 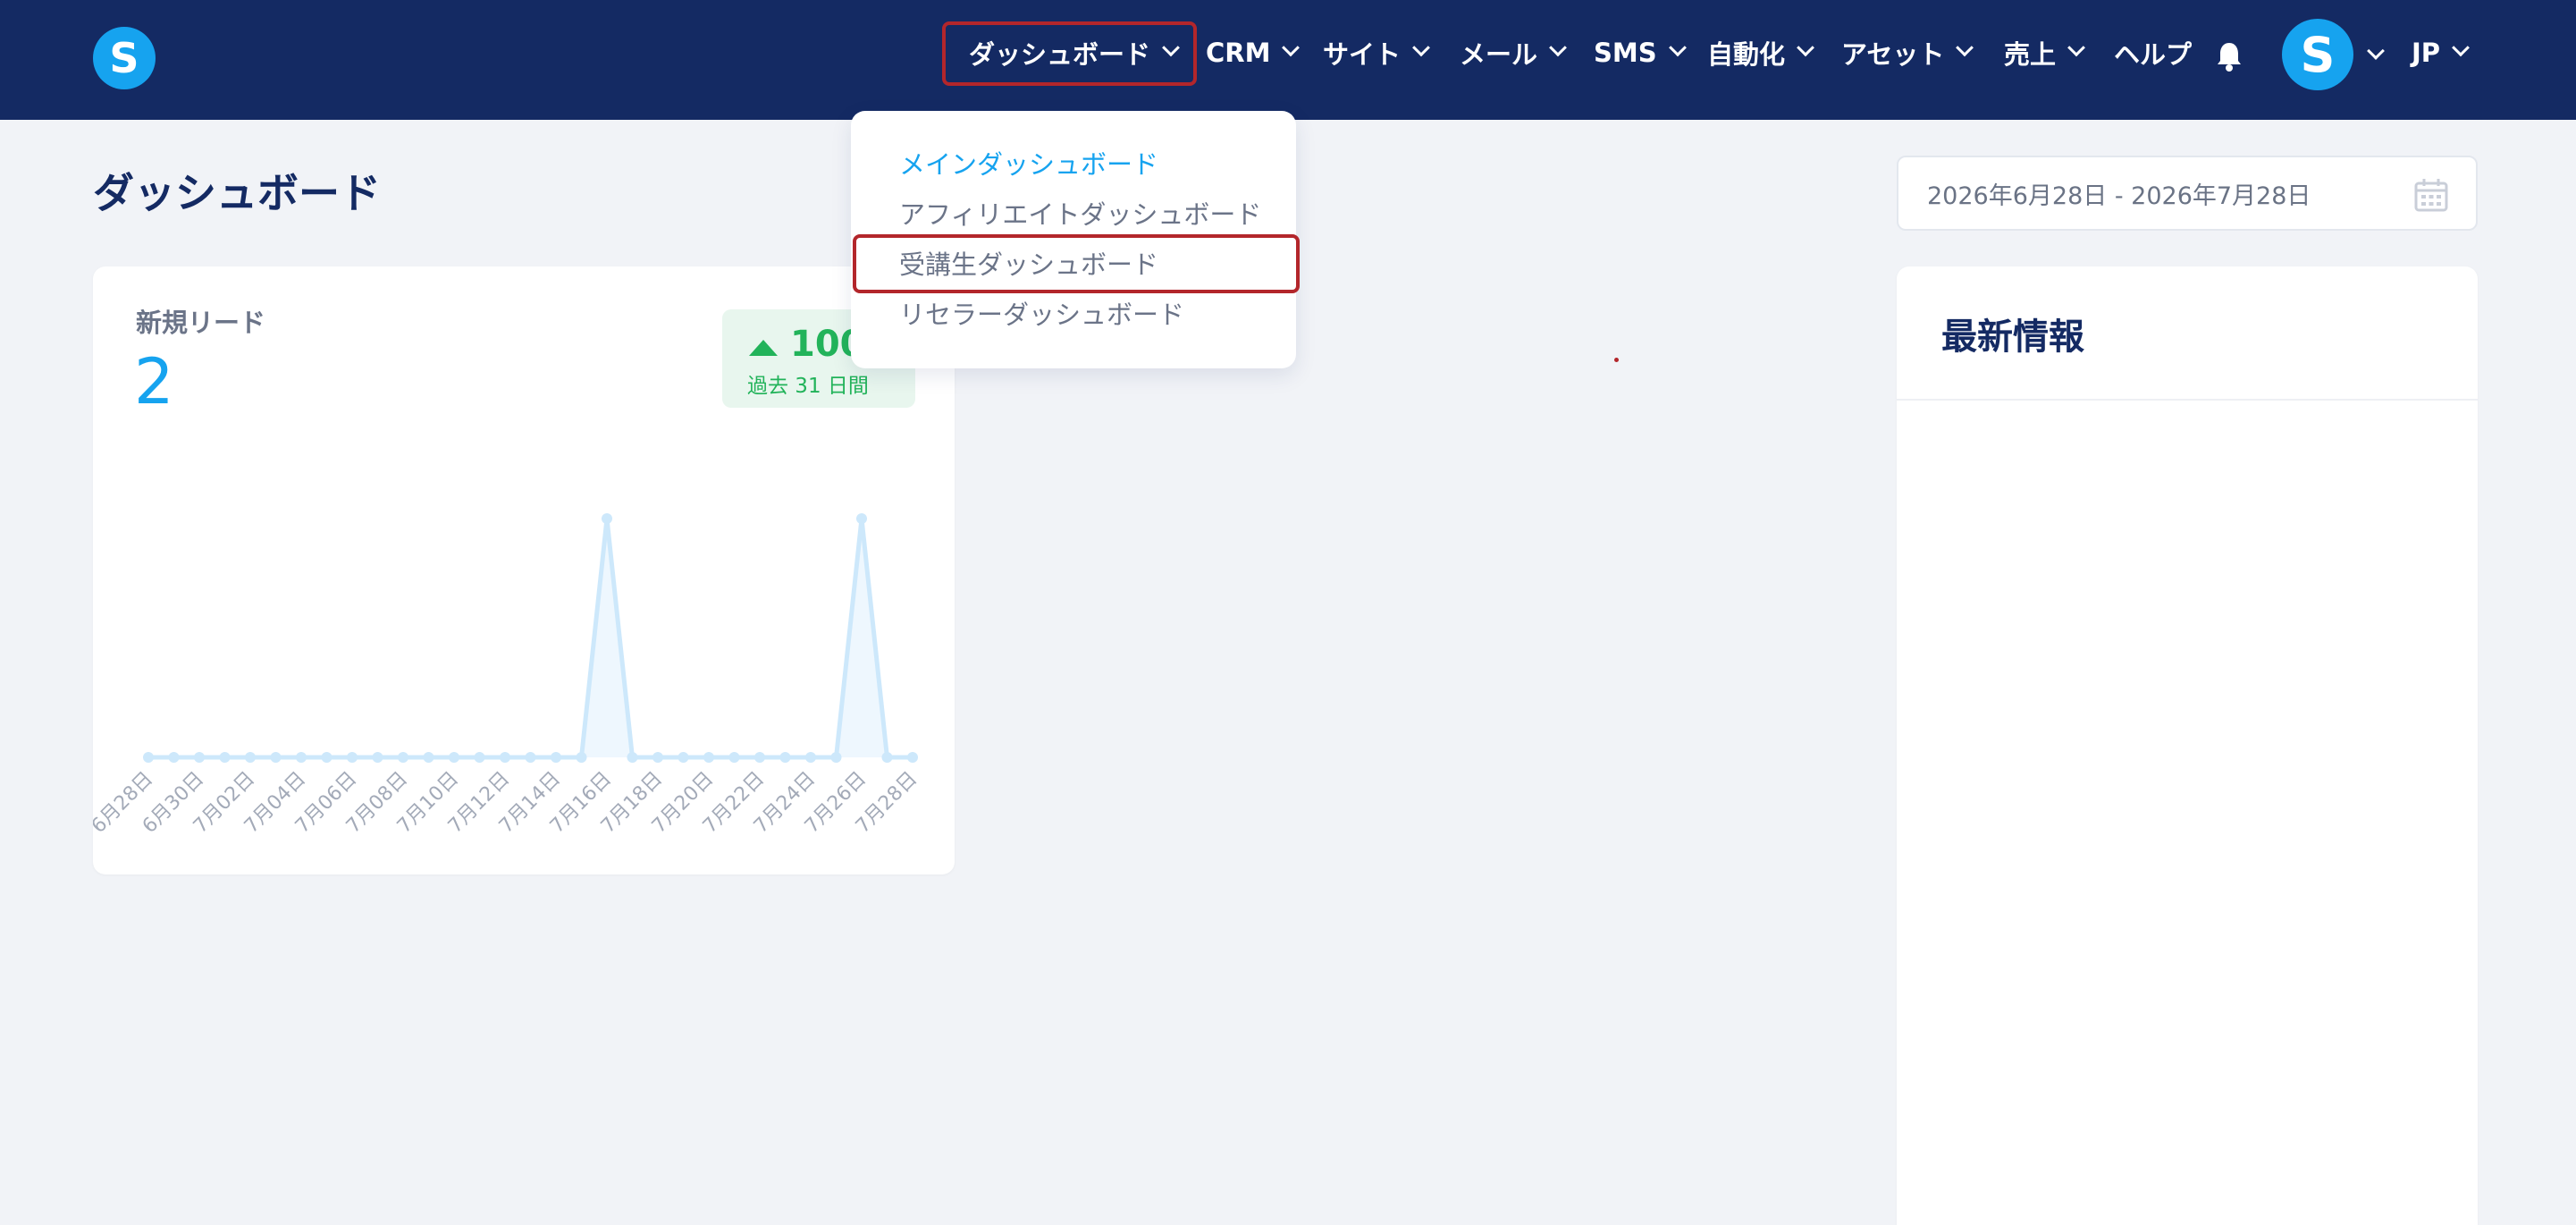 What do you see at coordinates (1893, 55) in the screenshot?
I see `nav-assets-label: アセット` at bounding box center [1893, 55].